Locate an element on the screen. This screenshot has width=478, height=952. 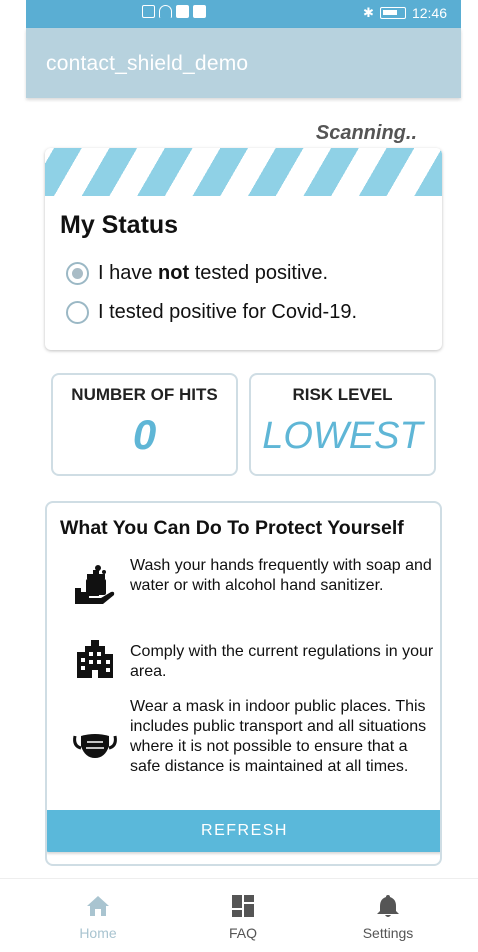
number-of-hits-card: NUMBER OF HITS 0 is located at coordinates (144, 424).